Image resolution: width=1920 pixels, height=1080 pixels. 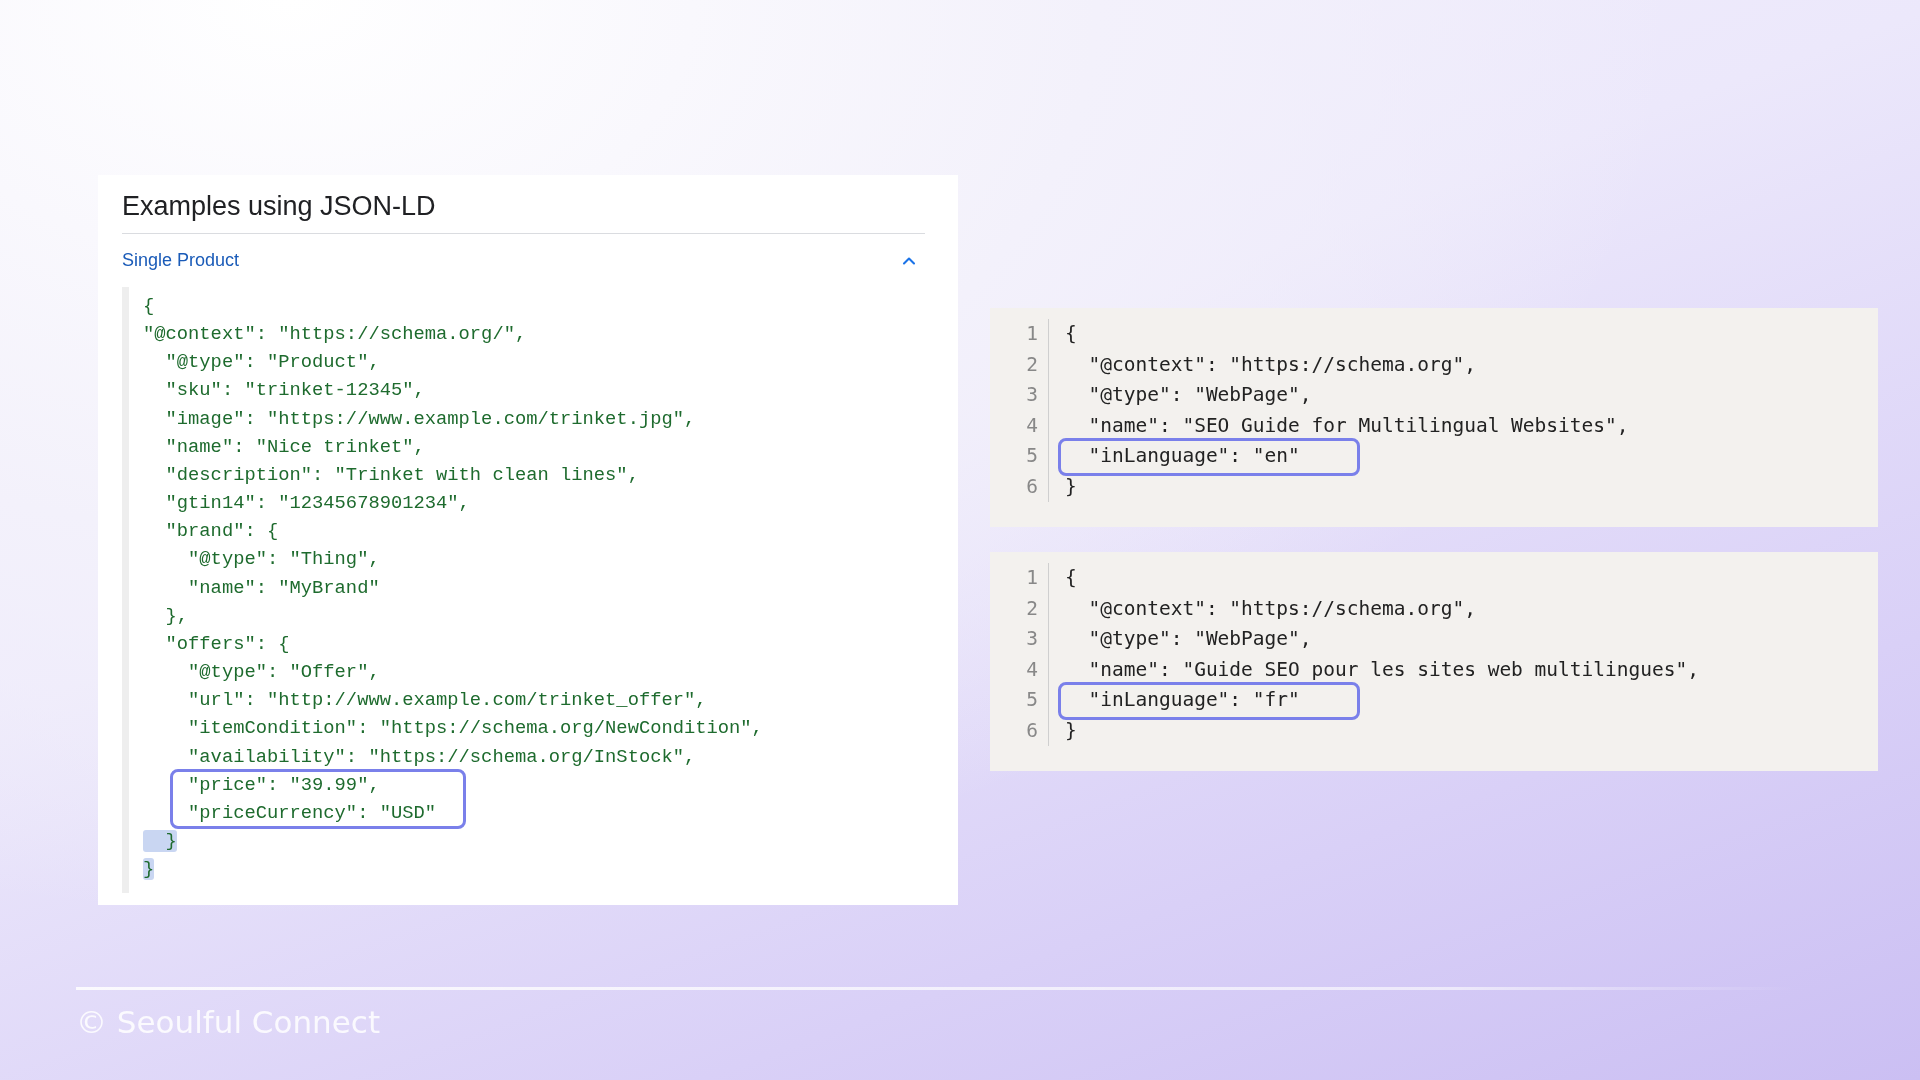 I want to click on code-line: "name": "Nice trinket",, so click(x=294, y=446).